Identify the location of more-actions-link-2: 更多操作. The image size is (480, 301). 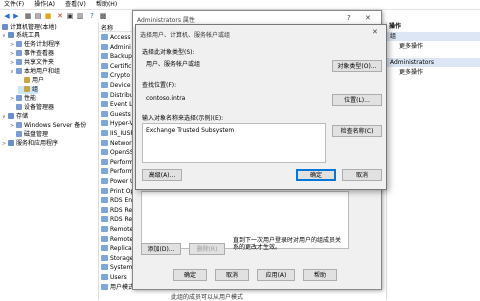
(433, 72).